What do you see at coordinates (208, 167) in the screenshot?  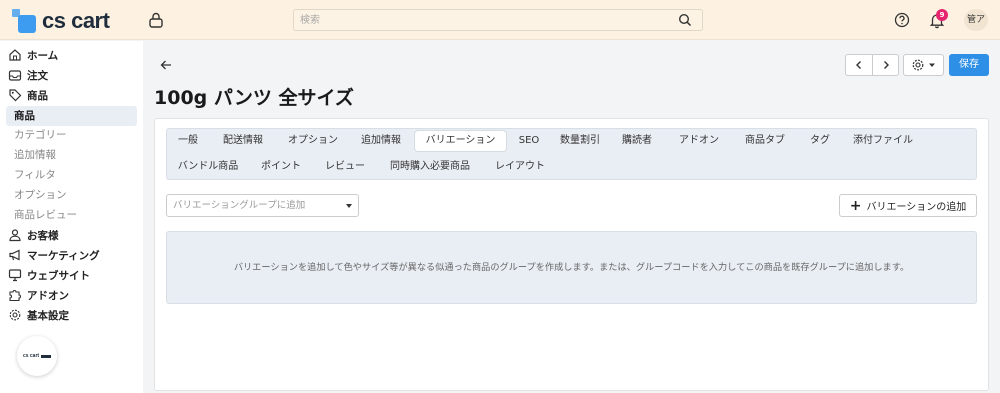 I see `tab-bundles: バンドル商品` at bounding box center [208, 167].